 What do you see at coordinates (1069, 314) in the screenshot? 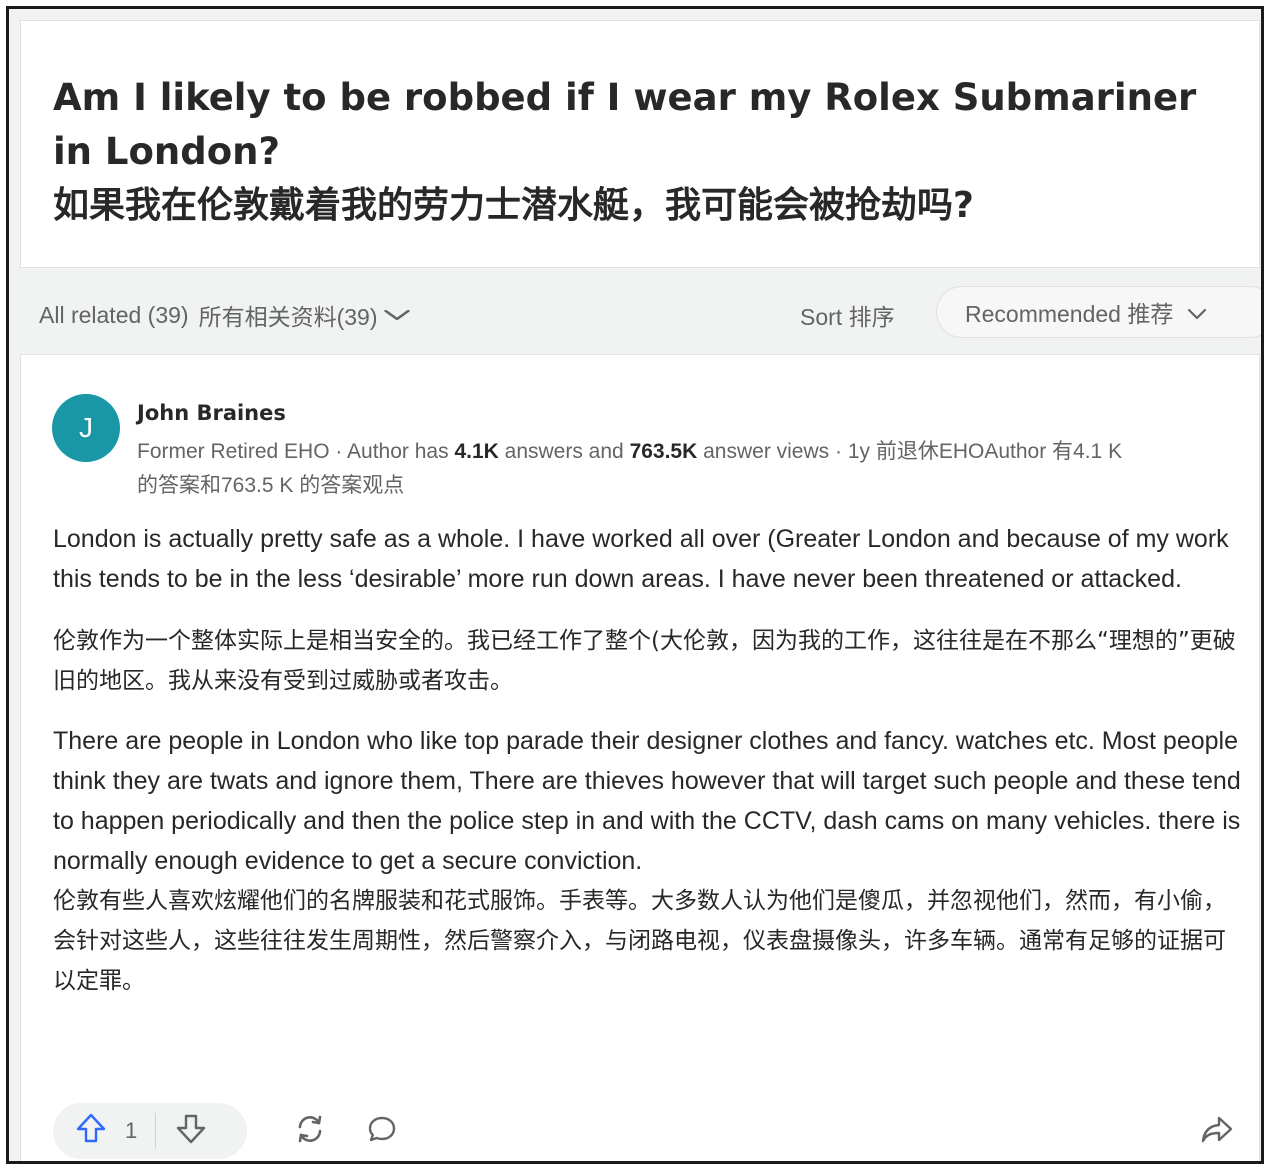
I see `sort-value: Recommended 推荐` at bounding box center [1069, 314].